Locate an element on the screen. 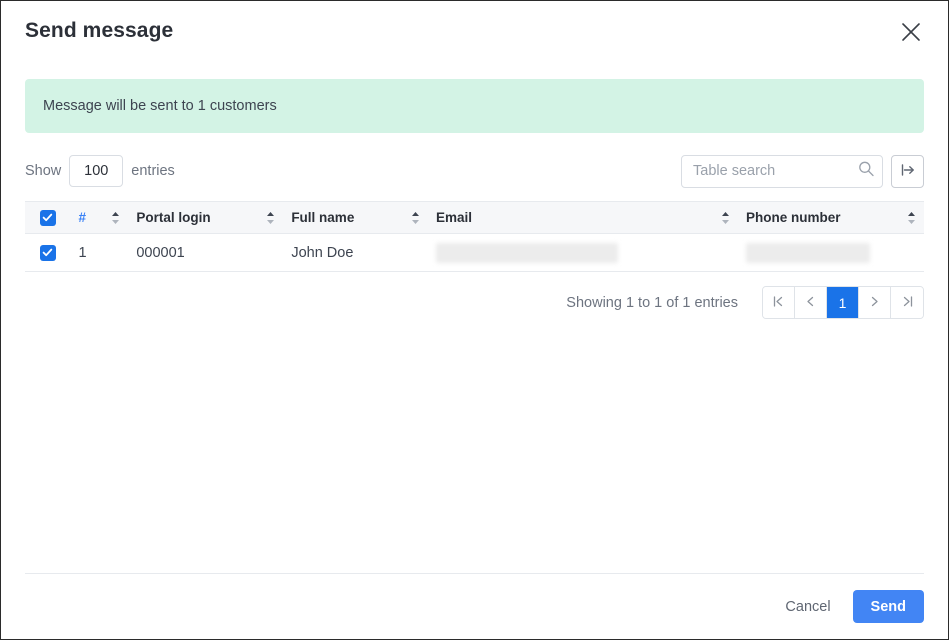  pagination-page-1: 1 is located at coordinates (843, 302).